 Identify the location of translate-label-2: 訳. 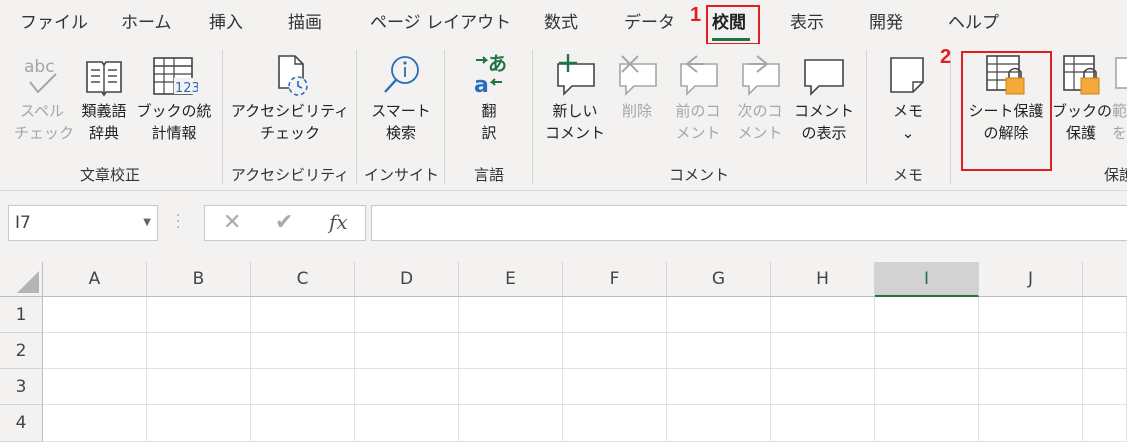
(489, 133).